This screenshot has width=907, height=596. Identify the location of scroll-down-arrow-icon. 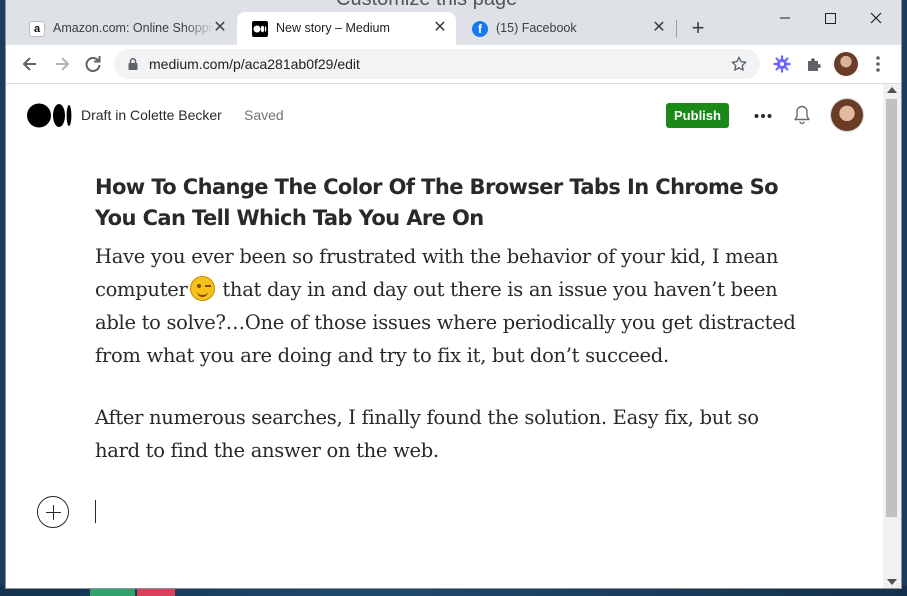
(892, 582).